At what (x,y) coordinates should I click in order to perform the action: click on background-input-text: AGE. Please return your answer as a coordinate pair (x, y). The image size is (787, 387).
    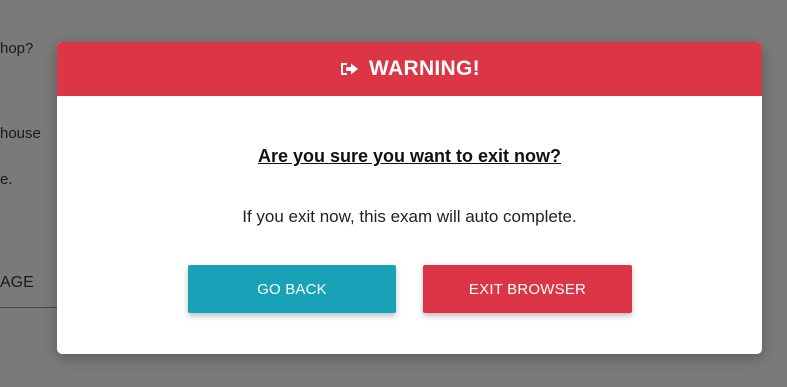
    Looking at the image, I should click on (17, 282).